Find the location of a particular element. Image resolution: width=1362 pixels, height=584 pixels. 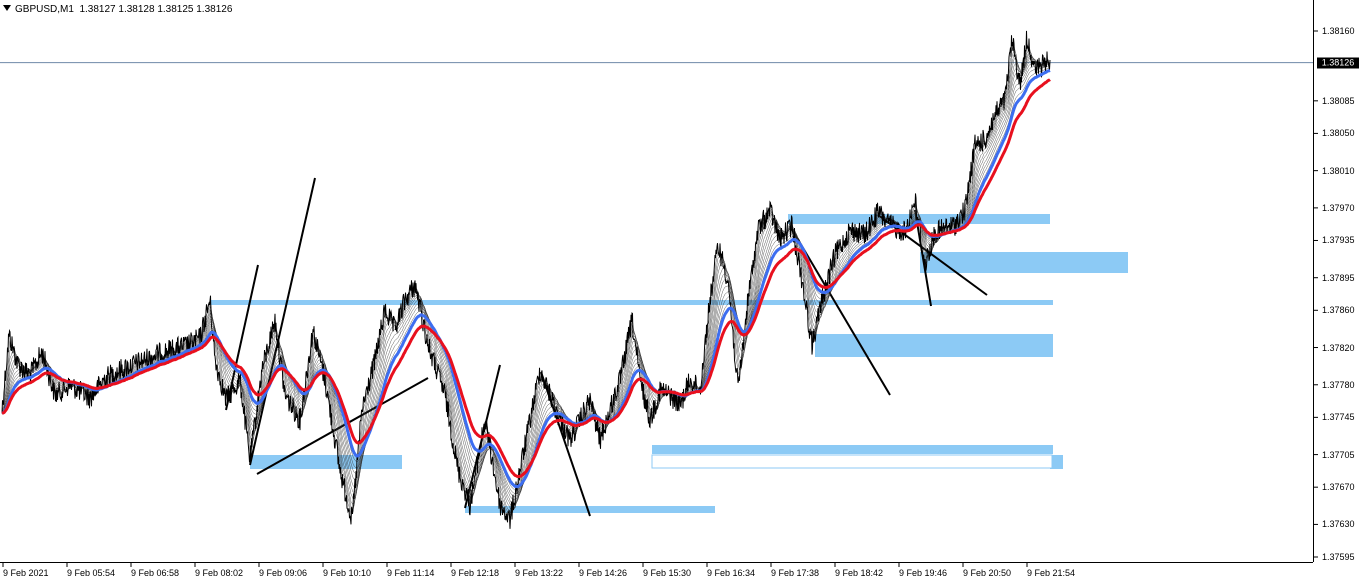

time-tick-label: 9 Feb 20:50 is located at coordinates (987, 573).